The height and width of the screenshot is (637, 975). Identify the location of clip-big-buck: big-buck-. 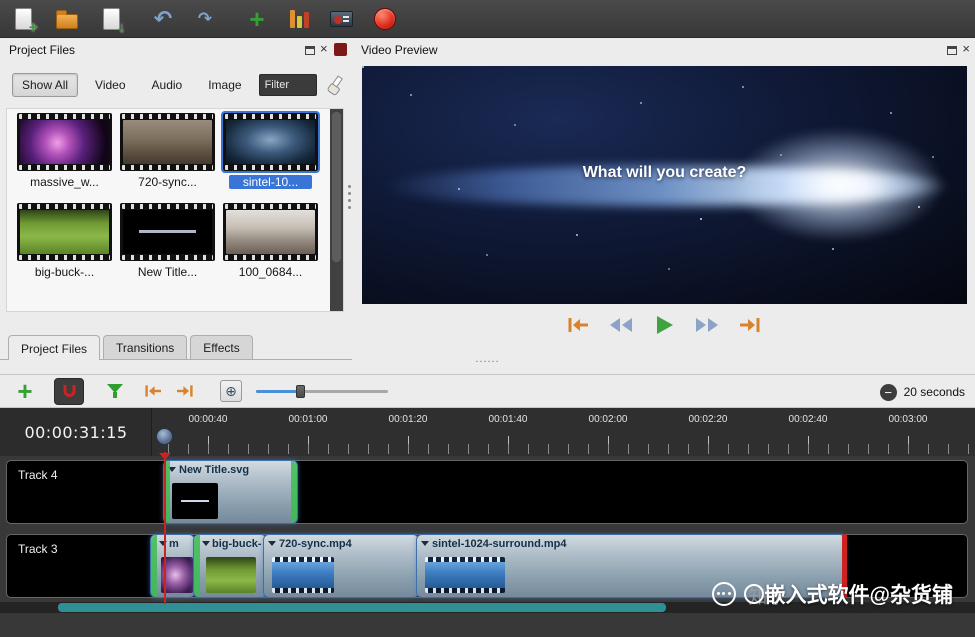
(230, 566).